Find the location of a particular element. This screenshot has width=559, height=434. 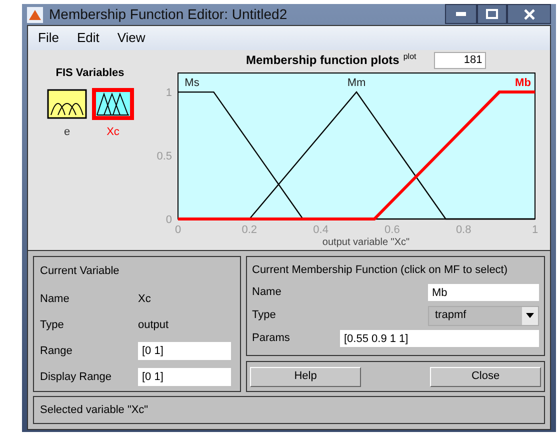

field-value: Xc is located at coordinates (144, 299).